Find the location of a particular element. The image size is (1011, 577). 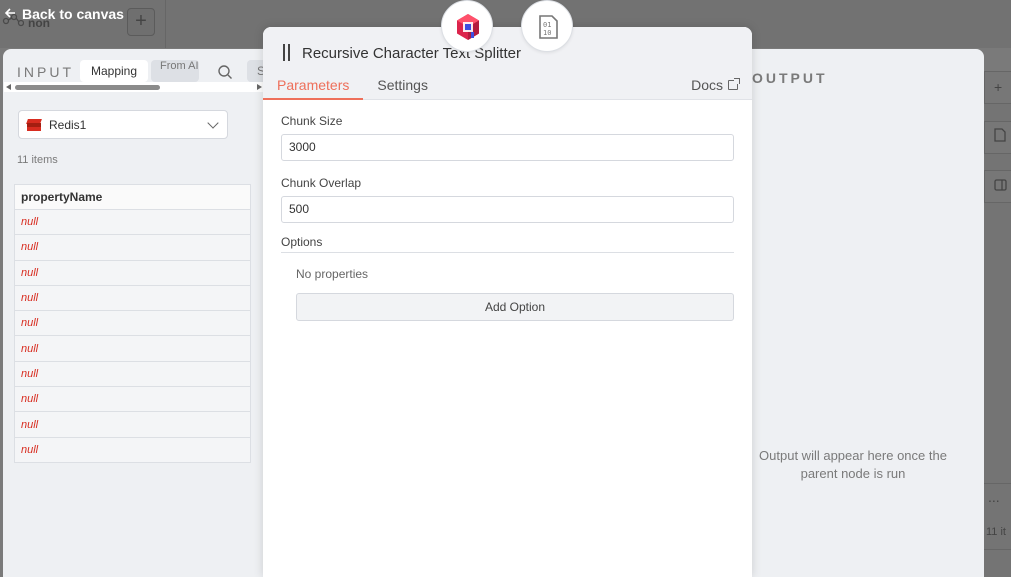

back-to-canvas-button: Back to canvas is located at coordinates (64, 14).